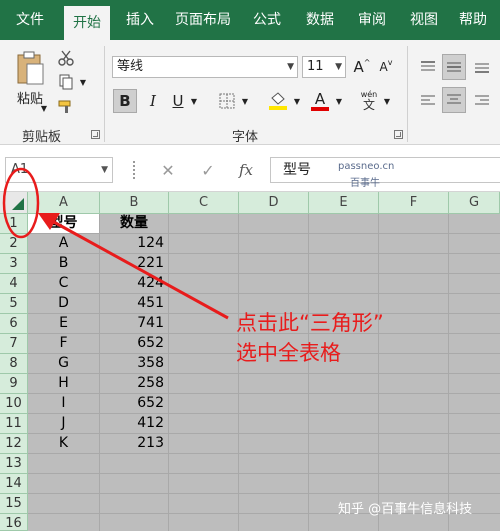  Describe the element at coordinates (310, 338) in the screenshot. I see `annotation-text: 点击此“三角形” 选中全表格` at that location.